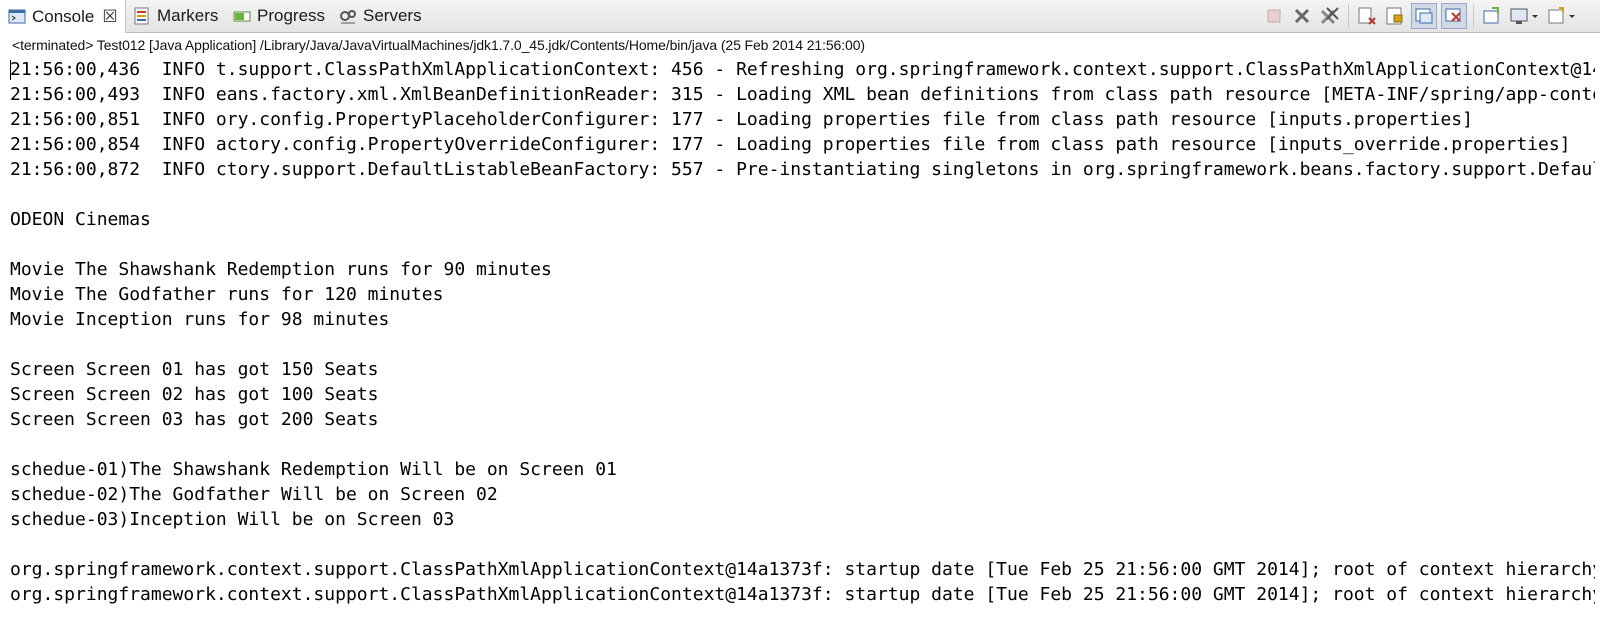 The height and width of the screenshot is (629, 1600). What do you see at coordinates (142, 16) in the screenshot?
I see `markers-icon` at bounding box center [142, 16].